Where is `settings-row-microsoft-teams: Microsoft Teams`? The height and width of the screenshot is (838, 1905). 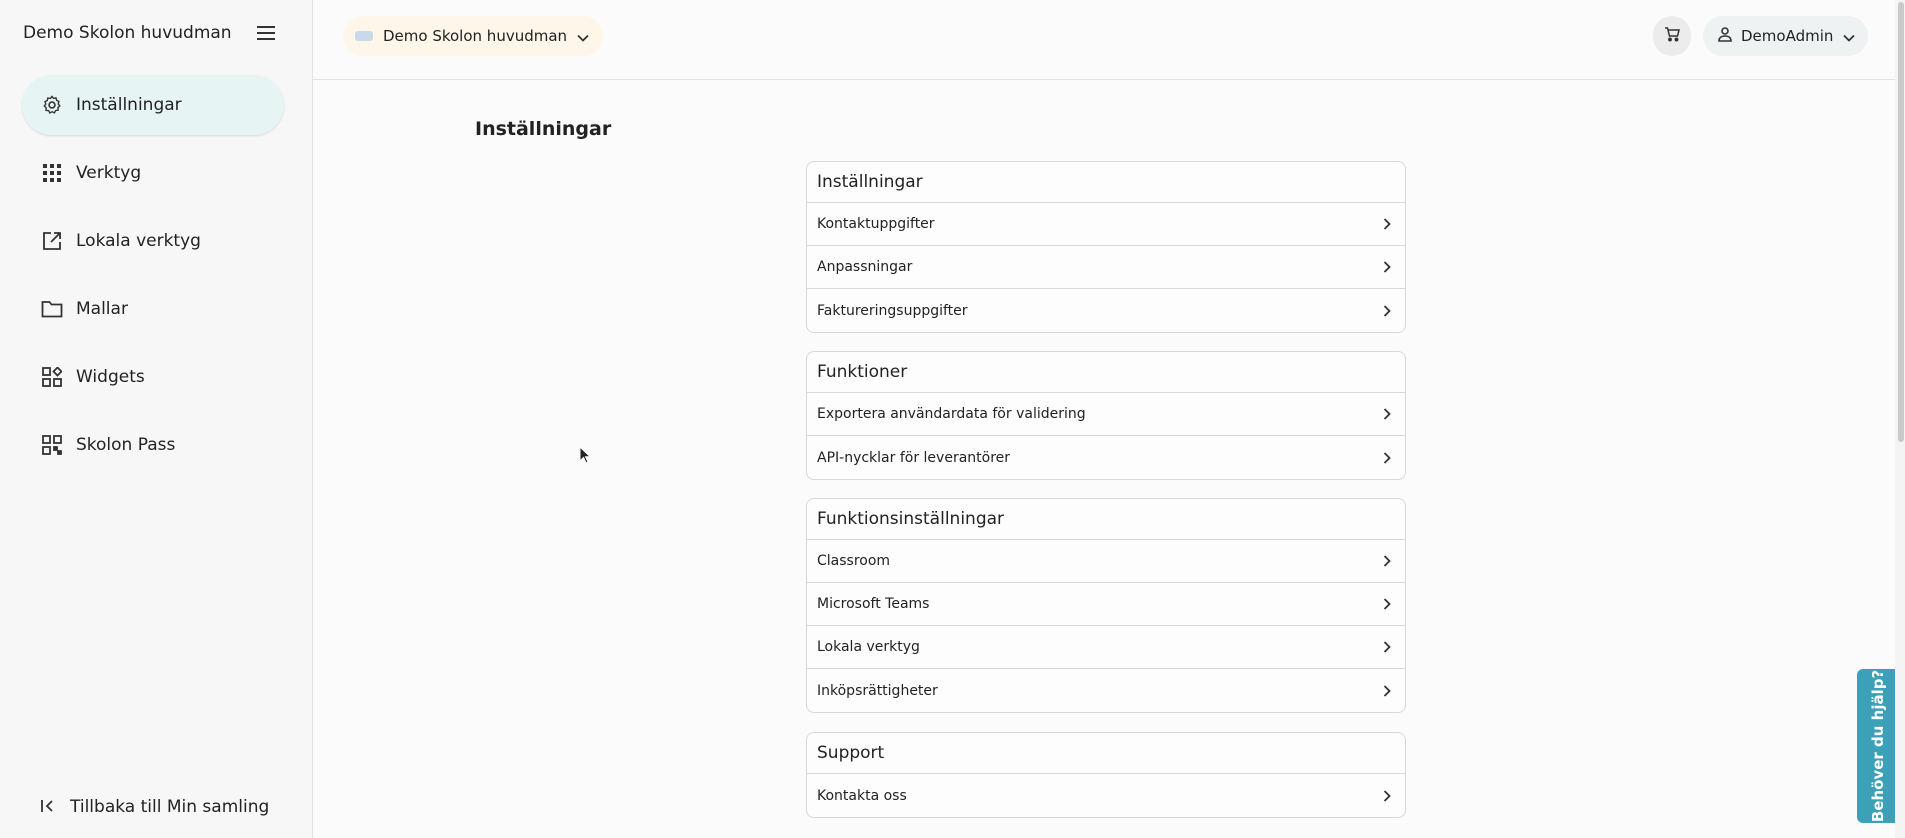 settings-row-microsoft-teams: Microsoft Teams is located at coordinates (1106, 604).